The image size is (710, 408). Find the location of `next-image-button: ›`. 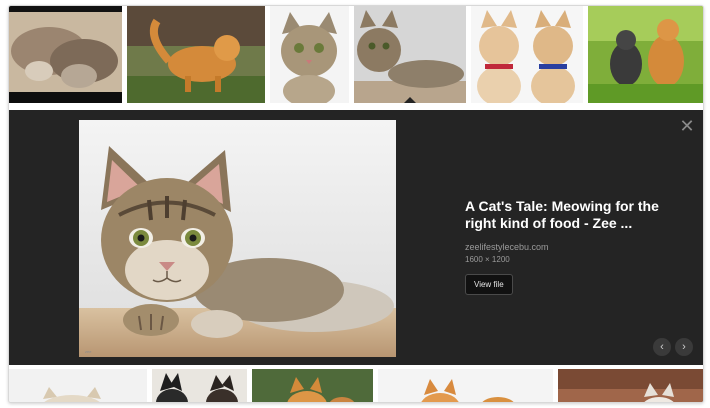

next-image-button: › is located at coordinates (684, 347).